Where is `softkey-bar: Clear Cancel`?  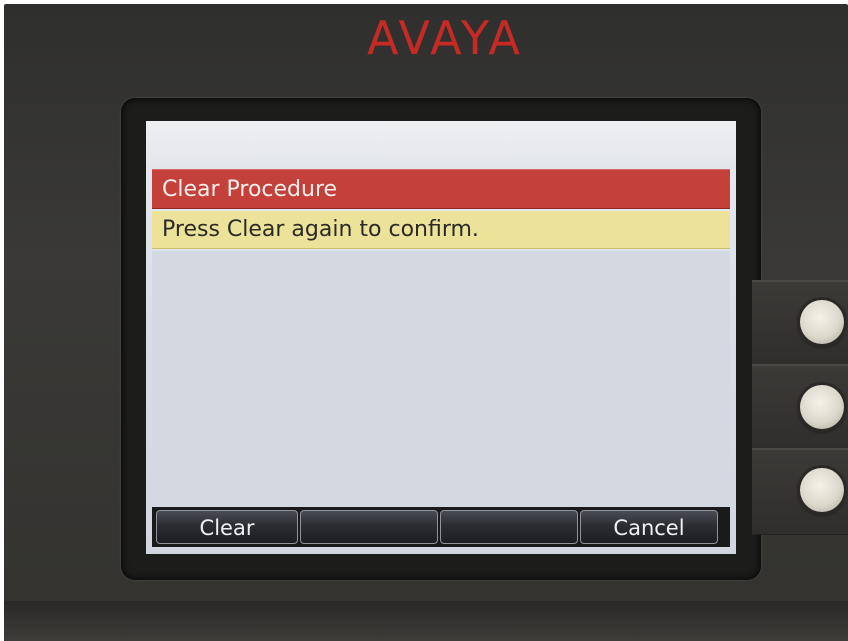 softkey-bar: Clear Cancel is located at coordinates (441, 527).